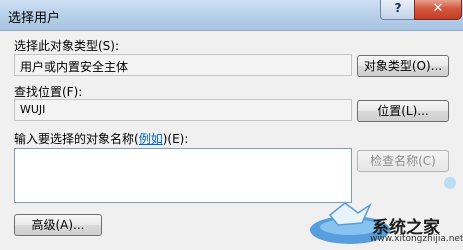 The height and width of the screenshot is (250, 463). What do you see at coordinates (183, 65) in the screenshot?
I see `object-type-field: 用户或内置安全主体` at bounding box center [183, 65].